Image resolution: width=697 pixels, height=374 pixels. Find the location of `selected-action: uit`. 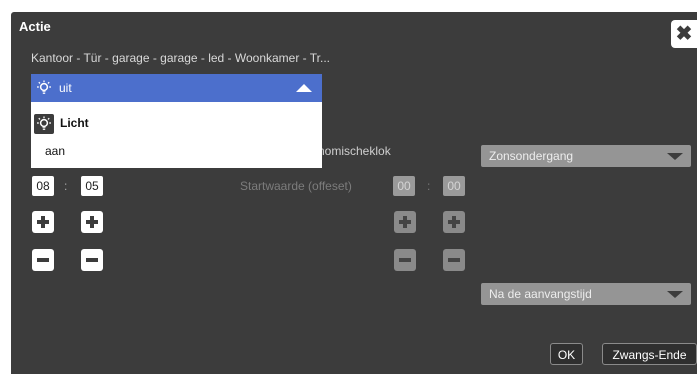

selected-action: uit is located at coordinates (65, 88).